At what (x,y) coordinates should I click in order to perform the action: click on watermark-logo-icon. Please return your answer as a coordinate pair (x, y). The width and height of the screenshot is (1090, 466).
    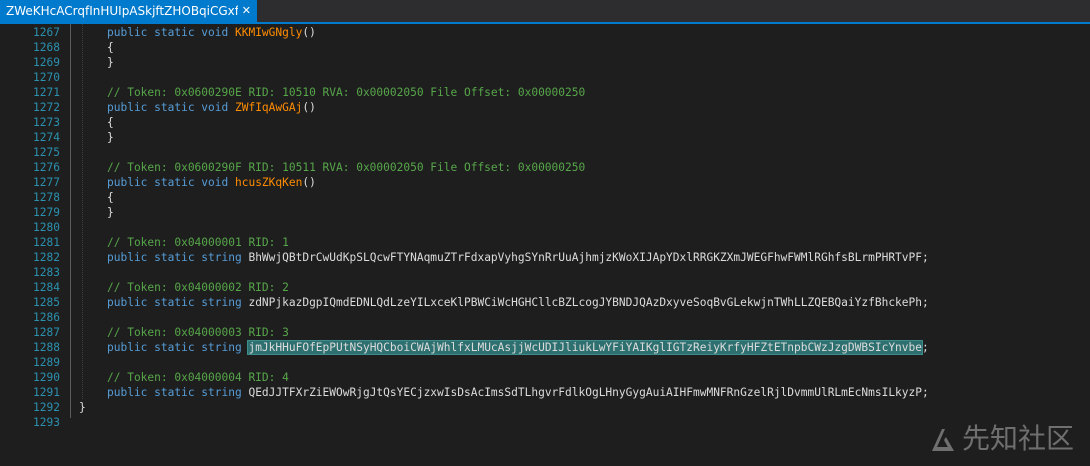
    Looking at the image, I should click on (942, 440).